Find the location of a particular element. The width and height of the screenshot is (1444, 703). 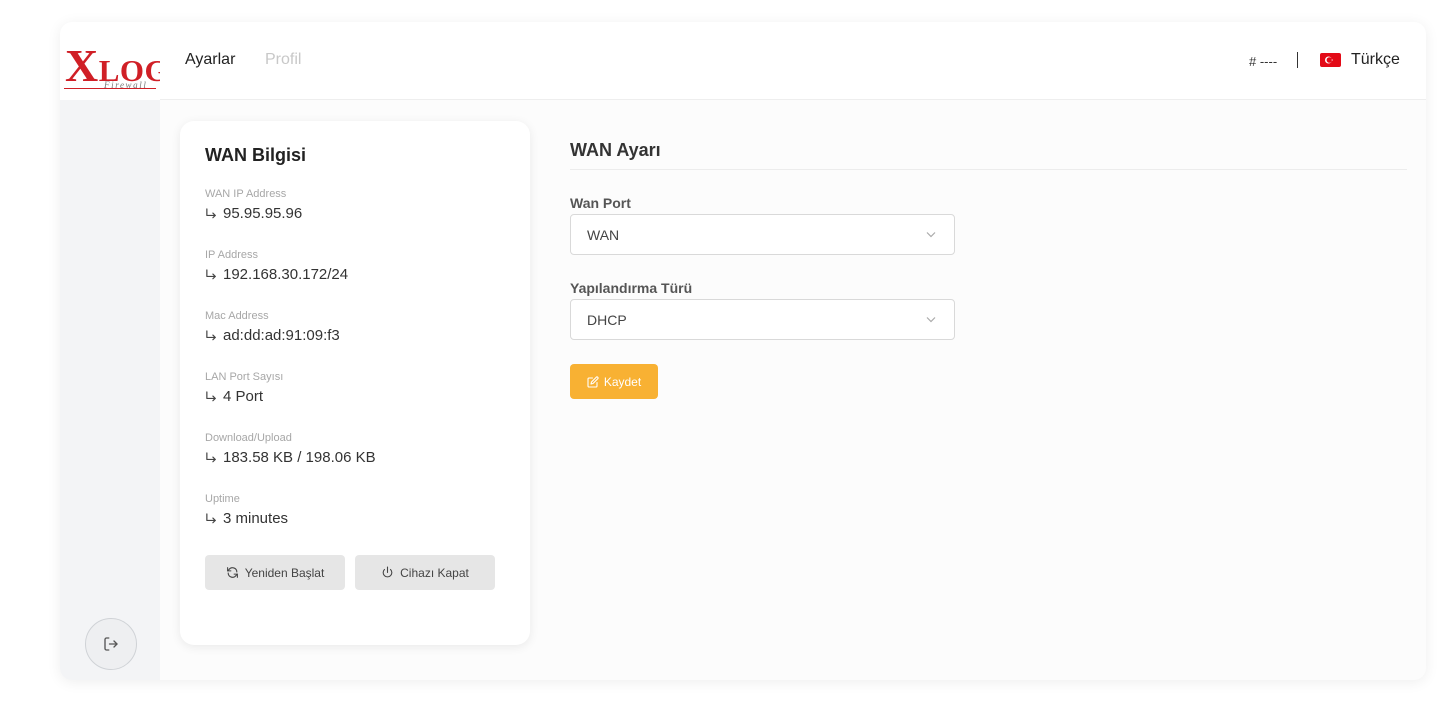

tab-ayarlar: Ayarlar is located at coordinates (210, 60).